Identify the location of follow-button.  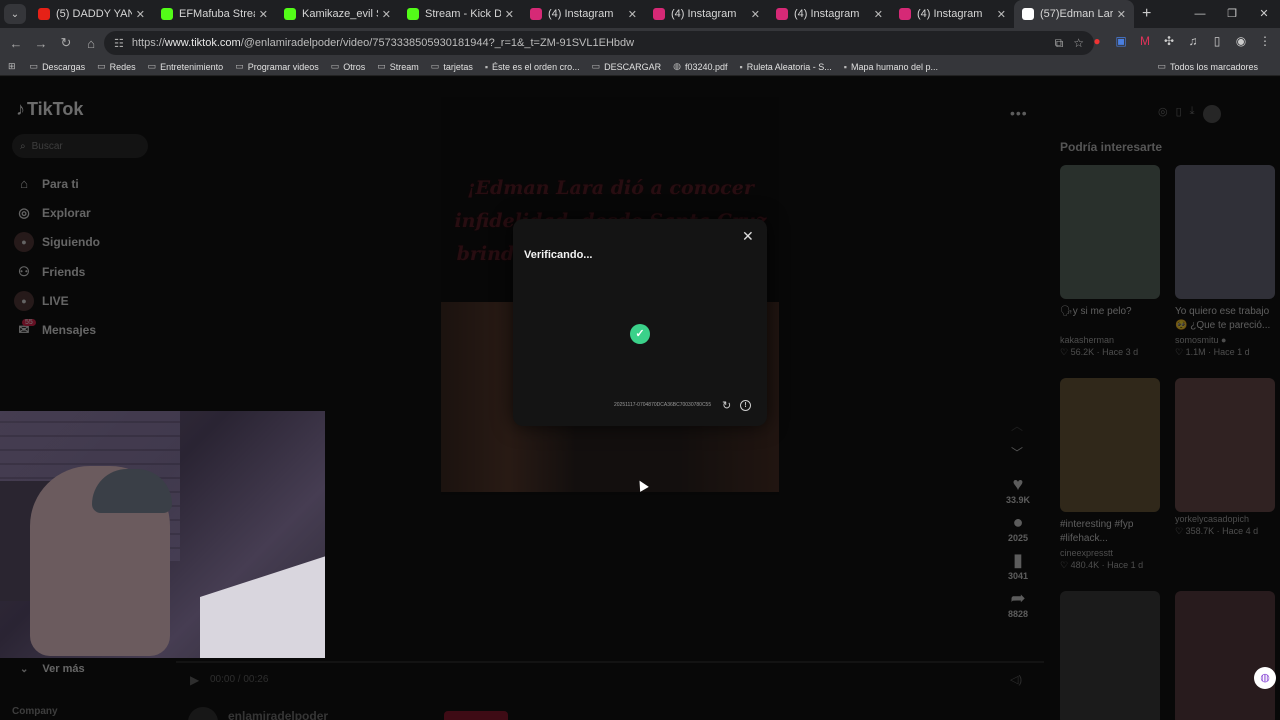
(476, 715).